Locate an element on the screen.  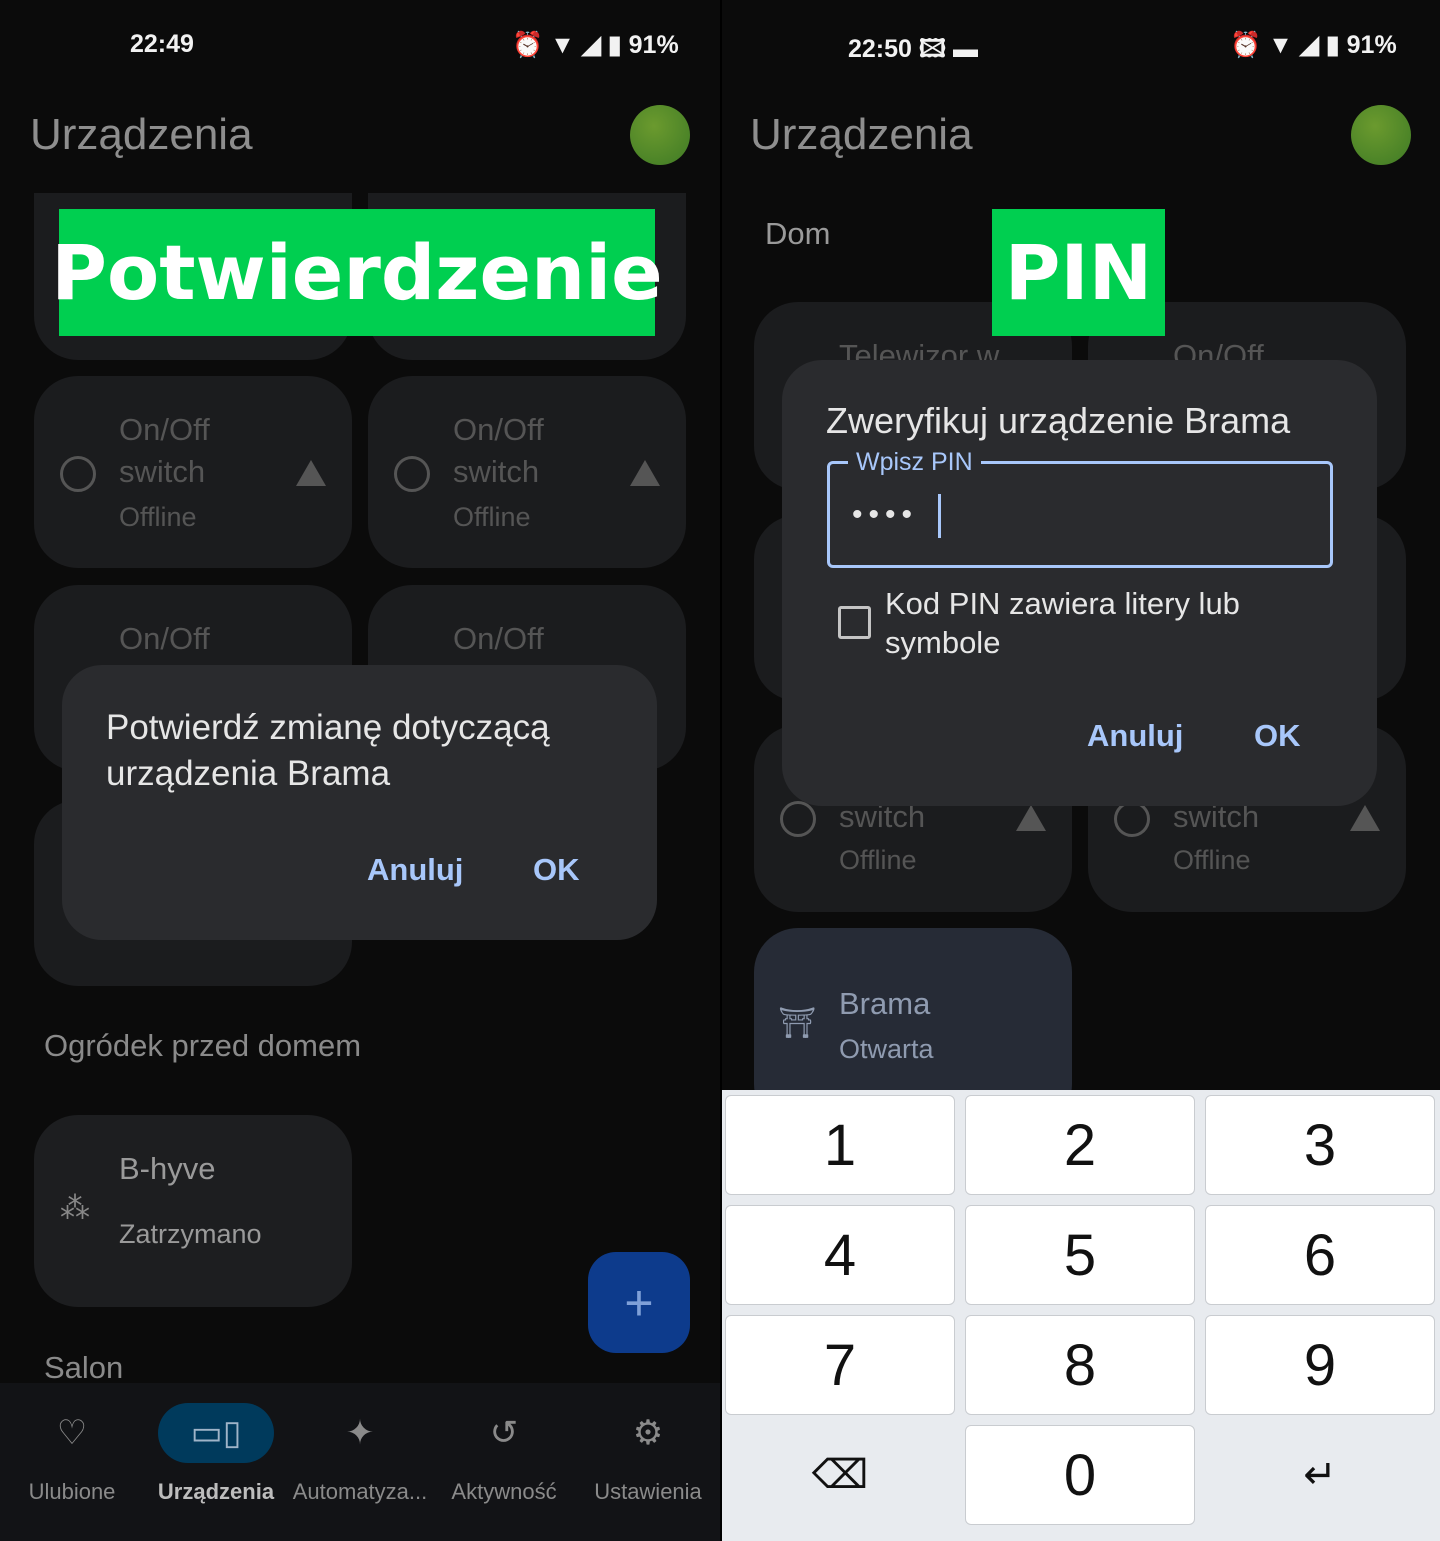
pin-input: •••• is located at coordinates (1080, 514).